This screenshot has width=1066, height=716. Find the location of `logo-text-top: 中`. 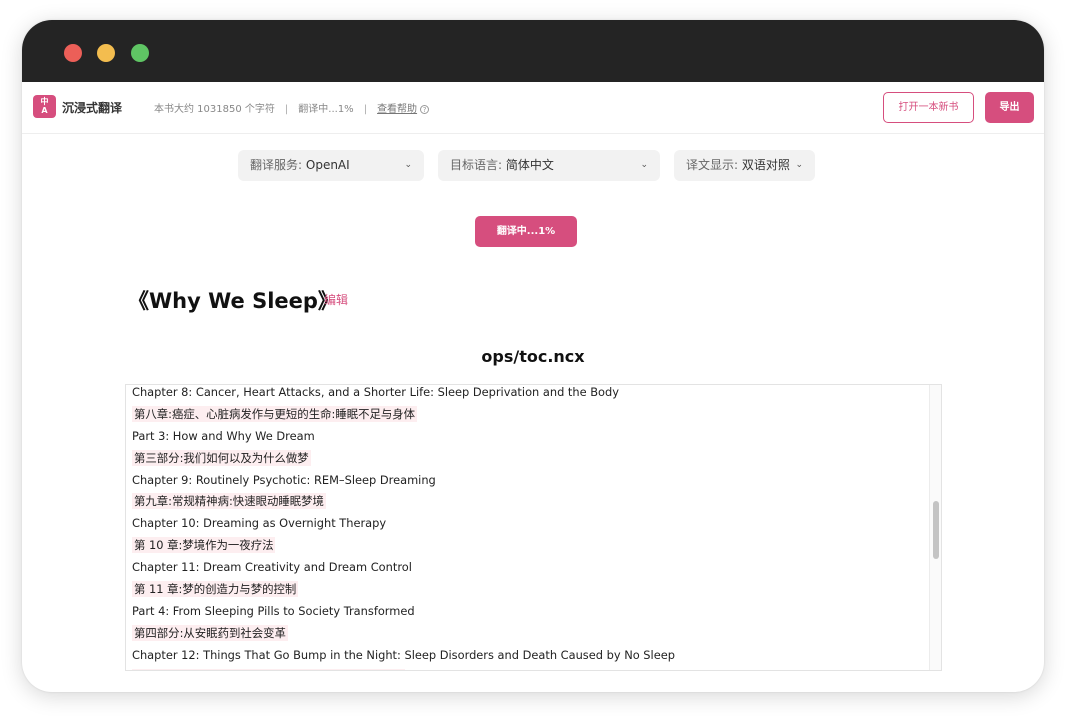

logo-text-top: 中 is located at coordinates (44, 101).